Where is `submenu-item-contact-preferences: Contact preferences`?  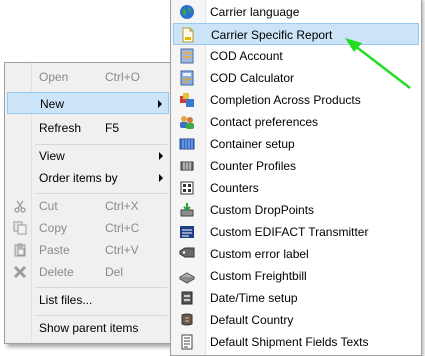 submenu-item-contact-preferences: Contact preferences is located at coordinates (296, 122).